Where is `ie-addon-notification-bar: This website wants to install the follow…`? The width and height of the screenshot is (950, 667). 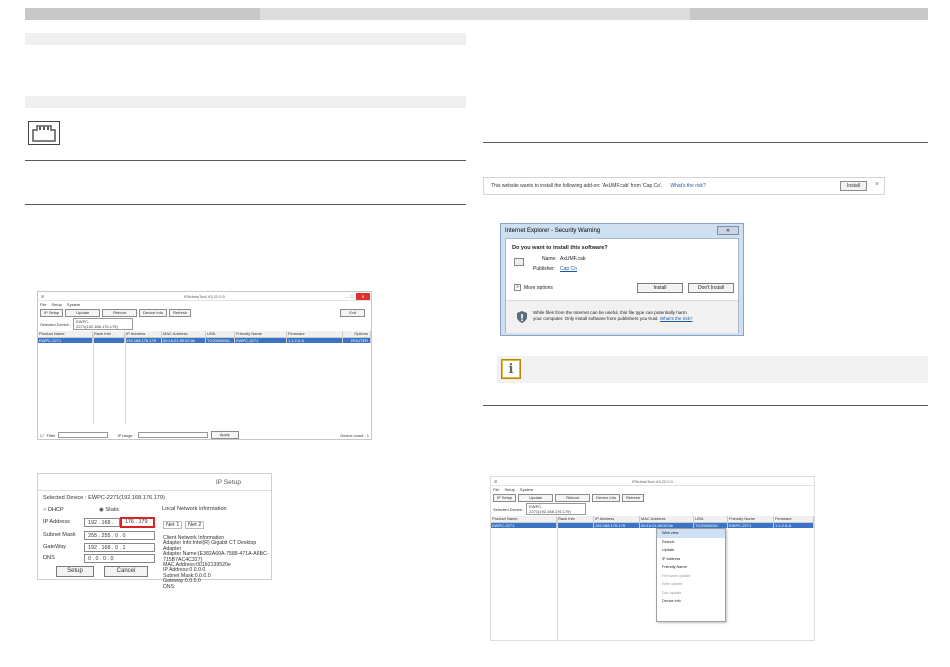 ie-addon-notification-bar: This website wants to install the follow… is located at coordinates (684, 186).